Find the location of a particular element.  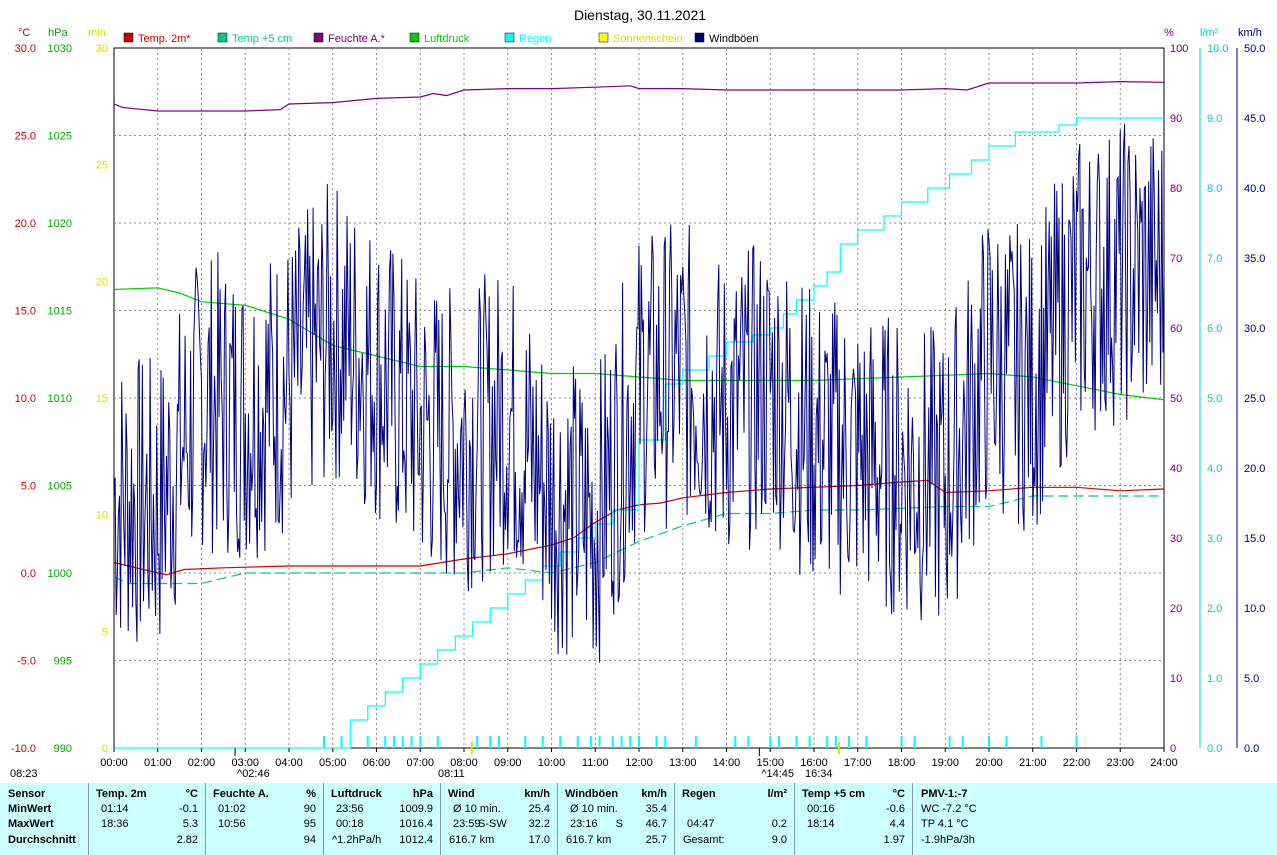

wind-axis-tick-label: 50.0 is located at coordinates (1254, 49).